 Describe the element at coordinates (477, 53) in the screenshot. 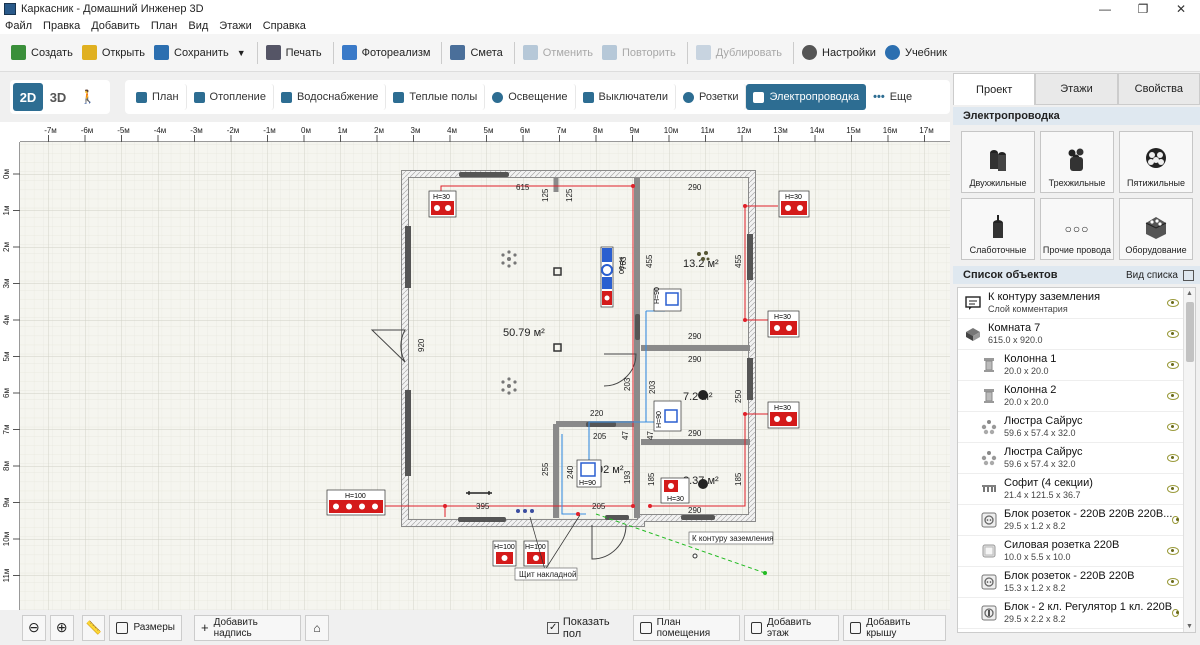

I see `estimate-button: Смета` at that location.